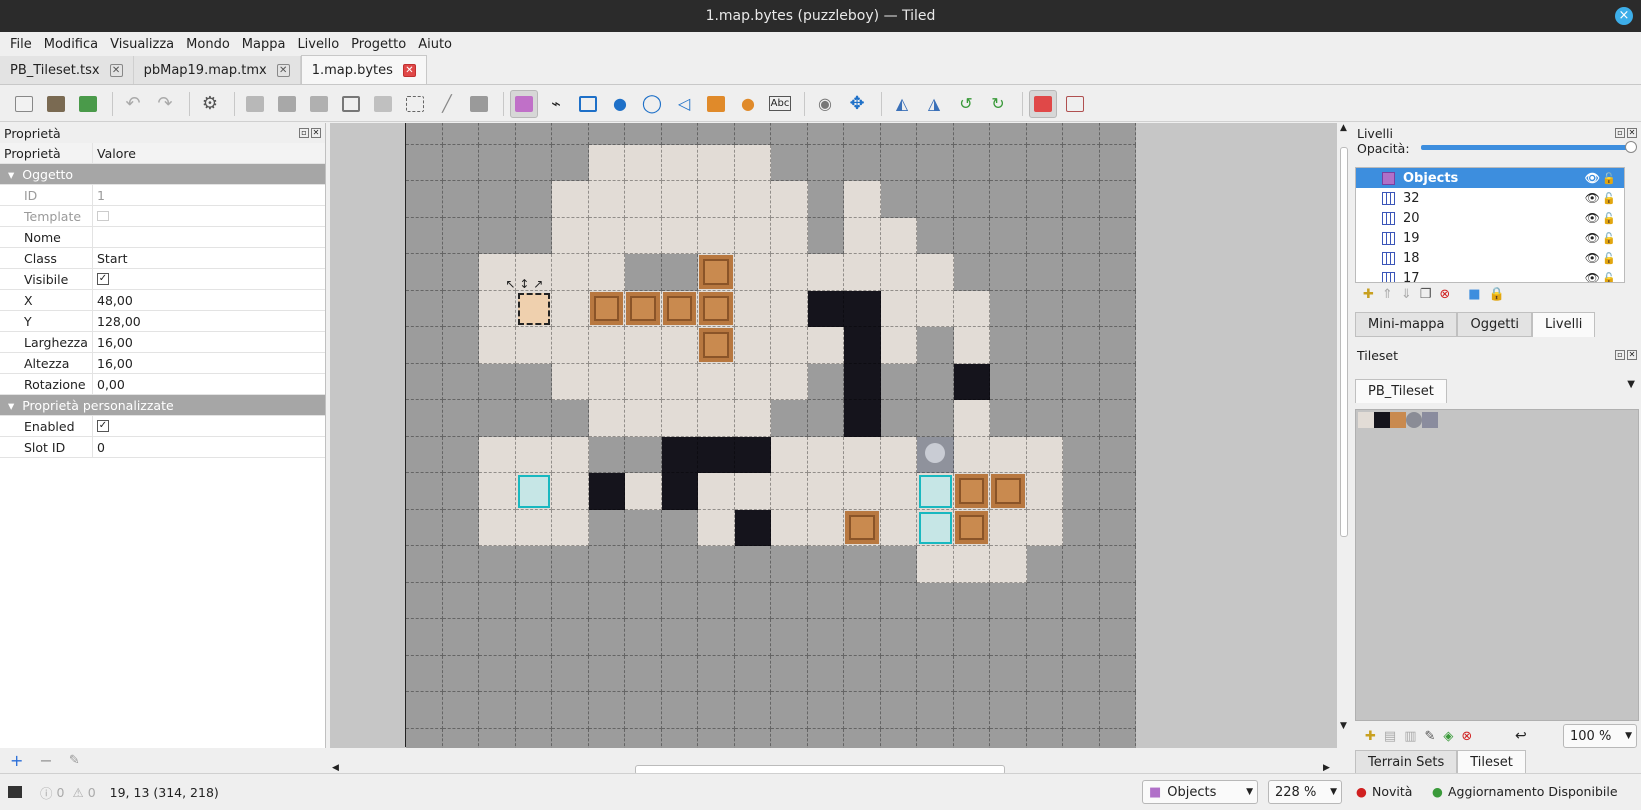  Describe the element at coordinates (133, 104) in the screenshot. I see `undo-button: ↶` at that location.